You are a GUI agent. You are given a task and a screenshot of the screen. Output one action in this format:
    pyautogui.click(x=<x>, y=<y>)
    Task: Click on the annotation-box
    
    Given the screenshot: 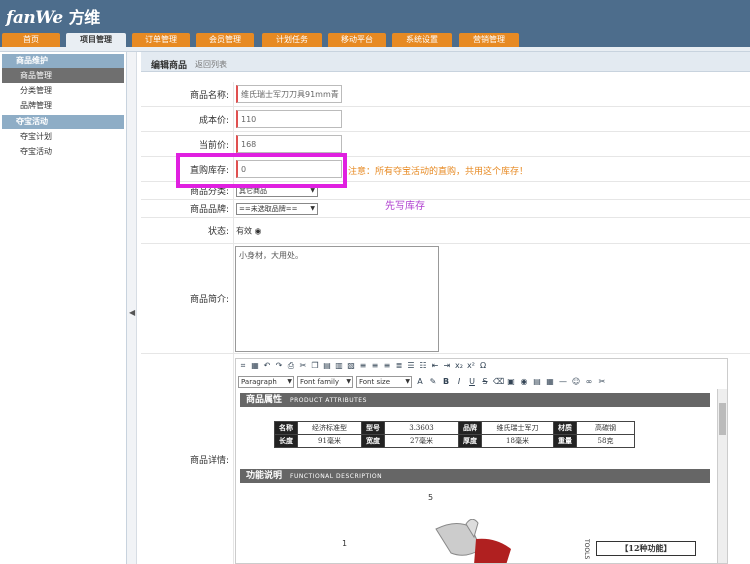 What is the action you would take?
    pyautogui.click(x=261, y=170)
    